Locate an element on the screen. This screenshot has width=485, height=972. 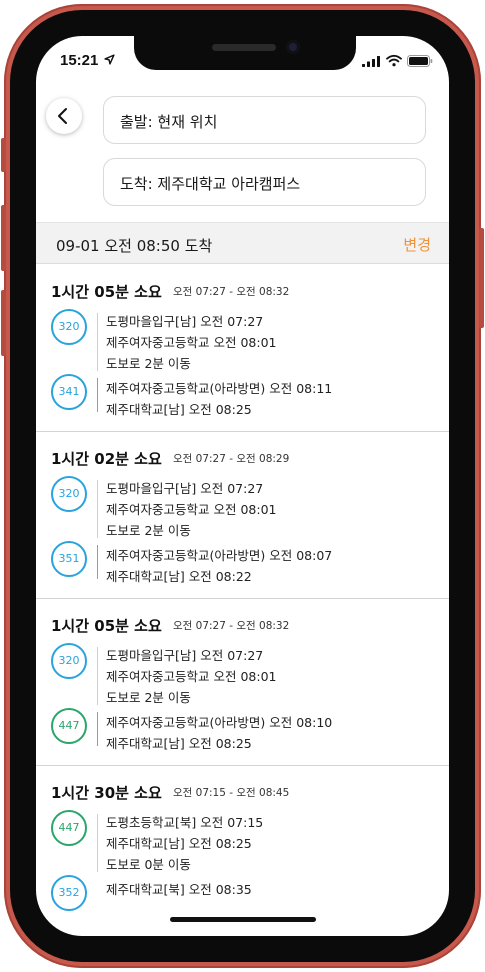
bus-number-badge: 351 is located at coordinates (69, 559).